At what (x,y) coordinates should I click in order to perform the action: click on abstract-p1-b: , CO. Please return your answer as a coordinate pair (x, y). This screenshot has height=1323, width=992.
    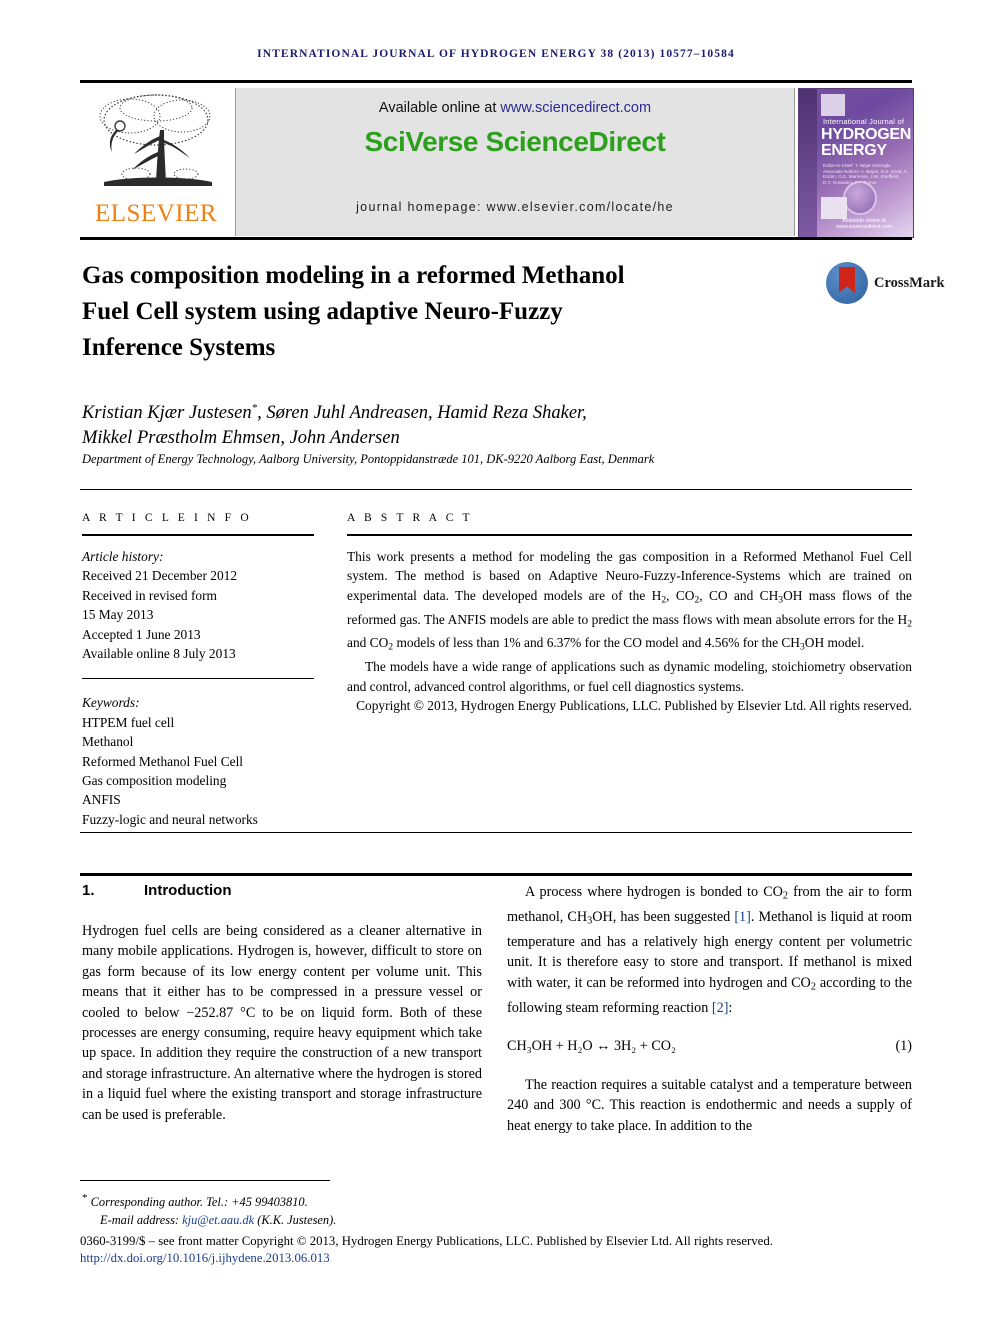
    Looking at the image, I should click on (680, 595).